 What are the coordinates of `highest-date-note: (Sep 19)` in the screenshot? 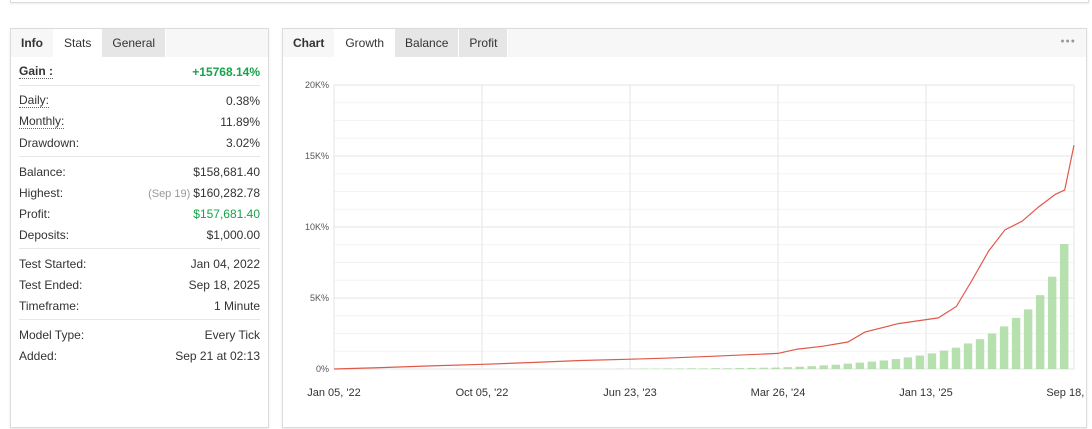 It's located at (169, 193).